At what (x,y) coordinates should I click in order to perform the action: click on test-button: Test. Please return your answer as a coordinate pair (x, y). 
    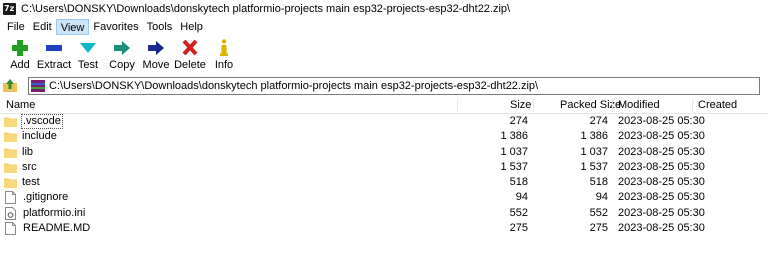
    Looking at the image, I should click on (88, 55).